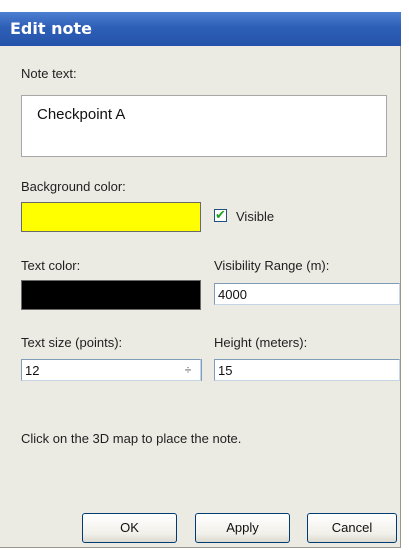 The width and height of the screenshot is (409, 550). I want to click on text-color-label: Text color:, so click(51, 265).